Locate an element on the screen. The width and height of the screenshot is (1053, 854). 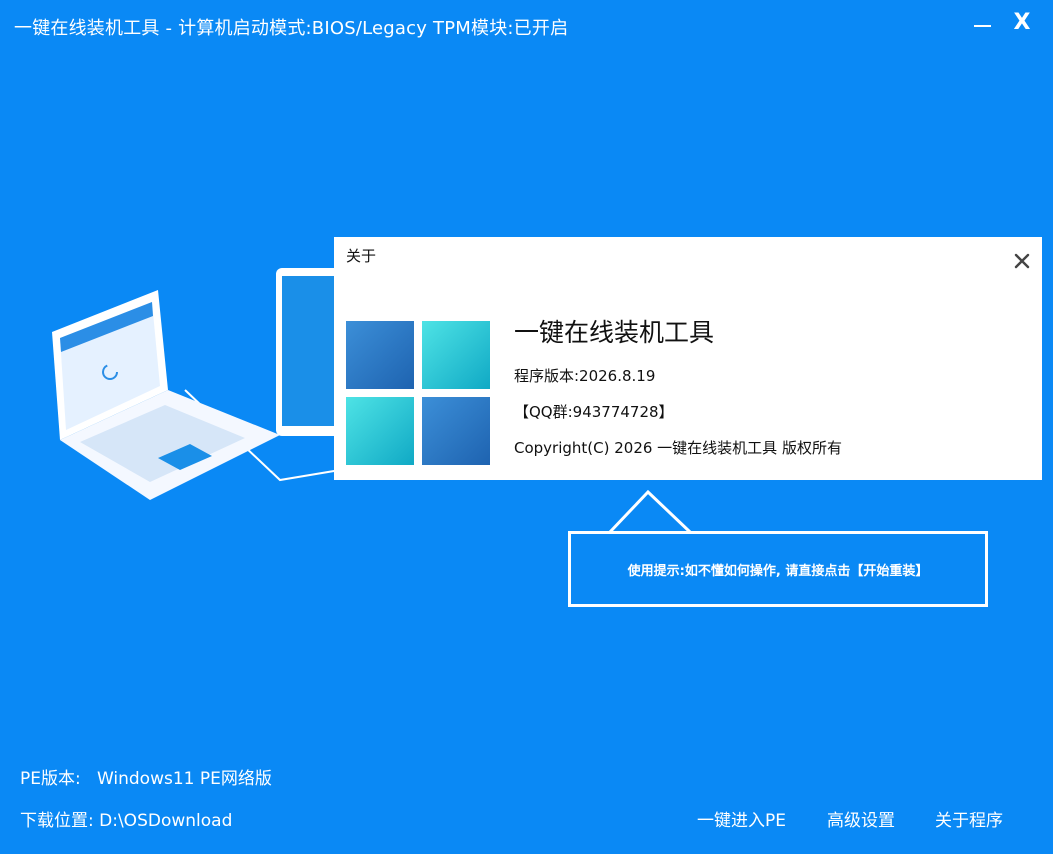
usage-tip-text: 使用提示:如不懂如何操作, 请直接点击【开始重装】 is located at coordinates (778, 571).